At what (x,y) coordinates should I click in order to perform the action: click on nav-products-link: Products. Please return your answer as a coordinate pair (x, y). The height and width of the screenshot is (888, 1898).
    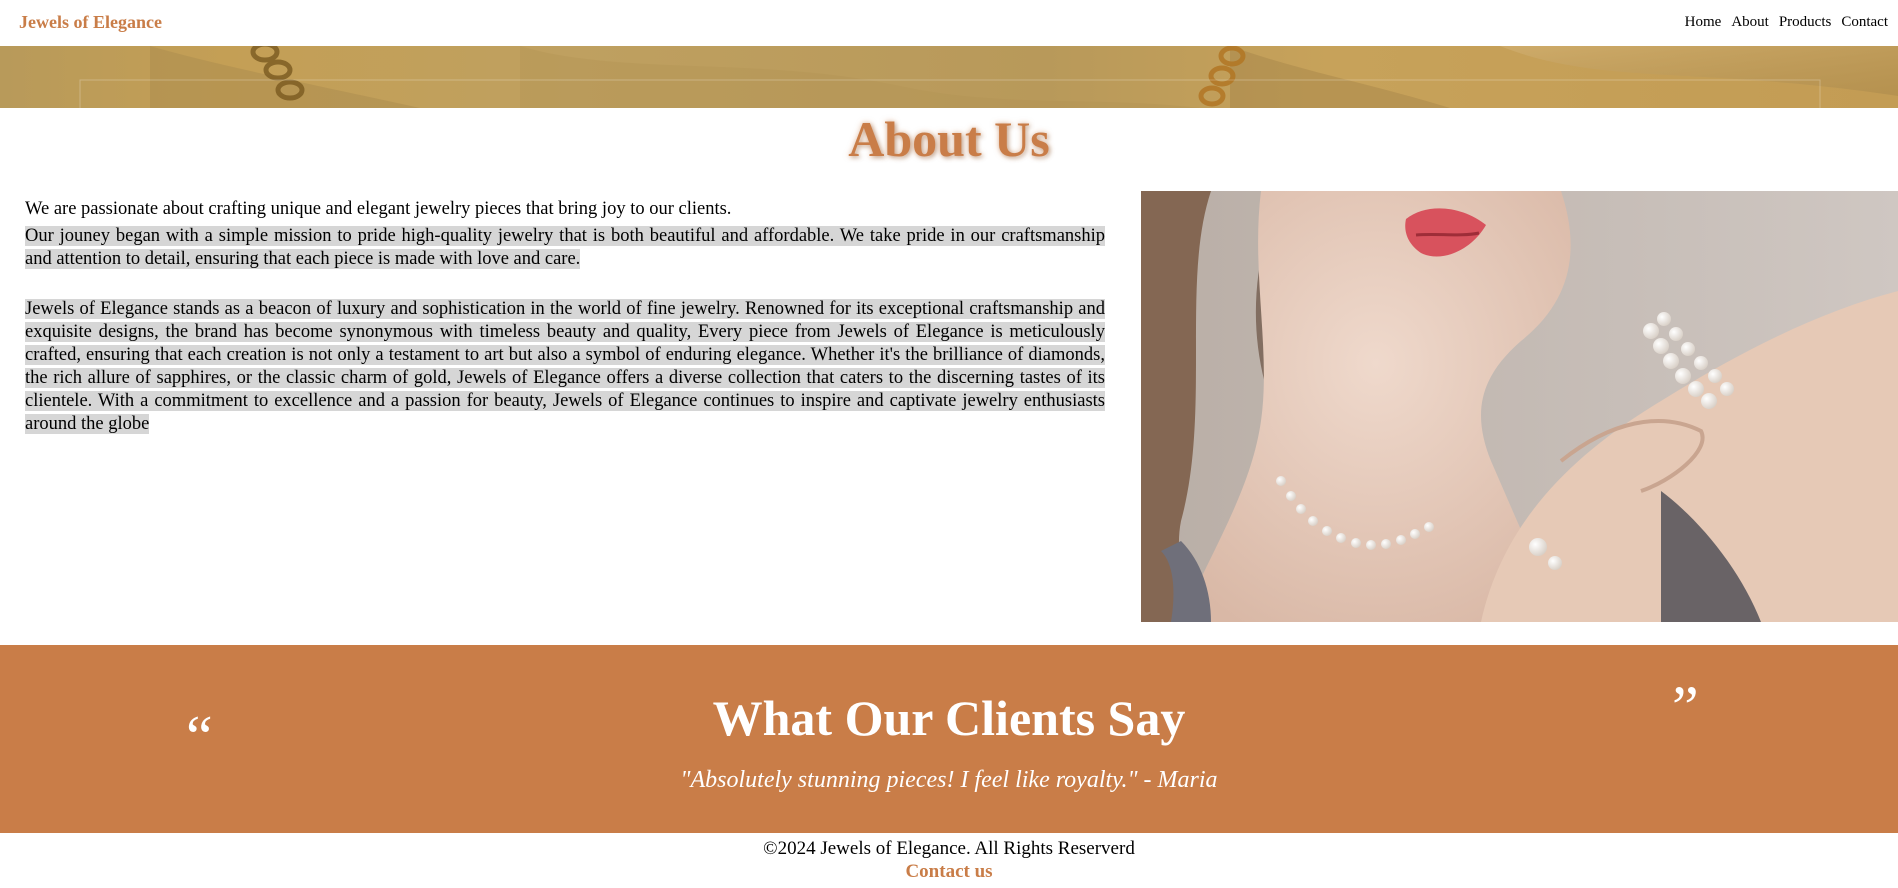
    Looking at the image, I should click on (1805, 22).